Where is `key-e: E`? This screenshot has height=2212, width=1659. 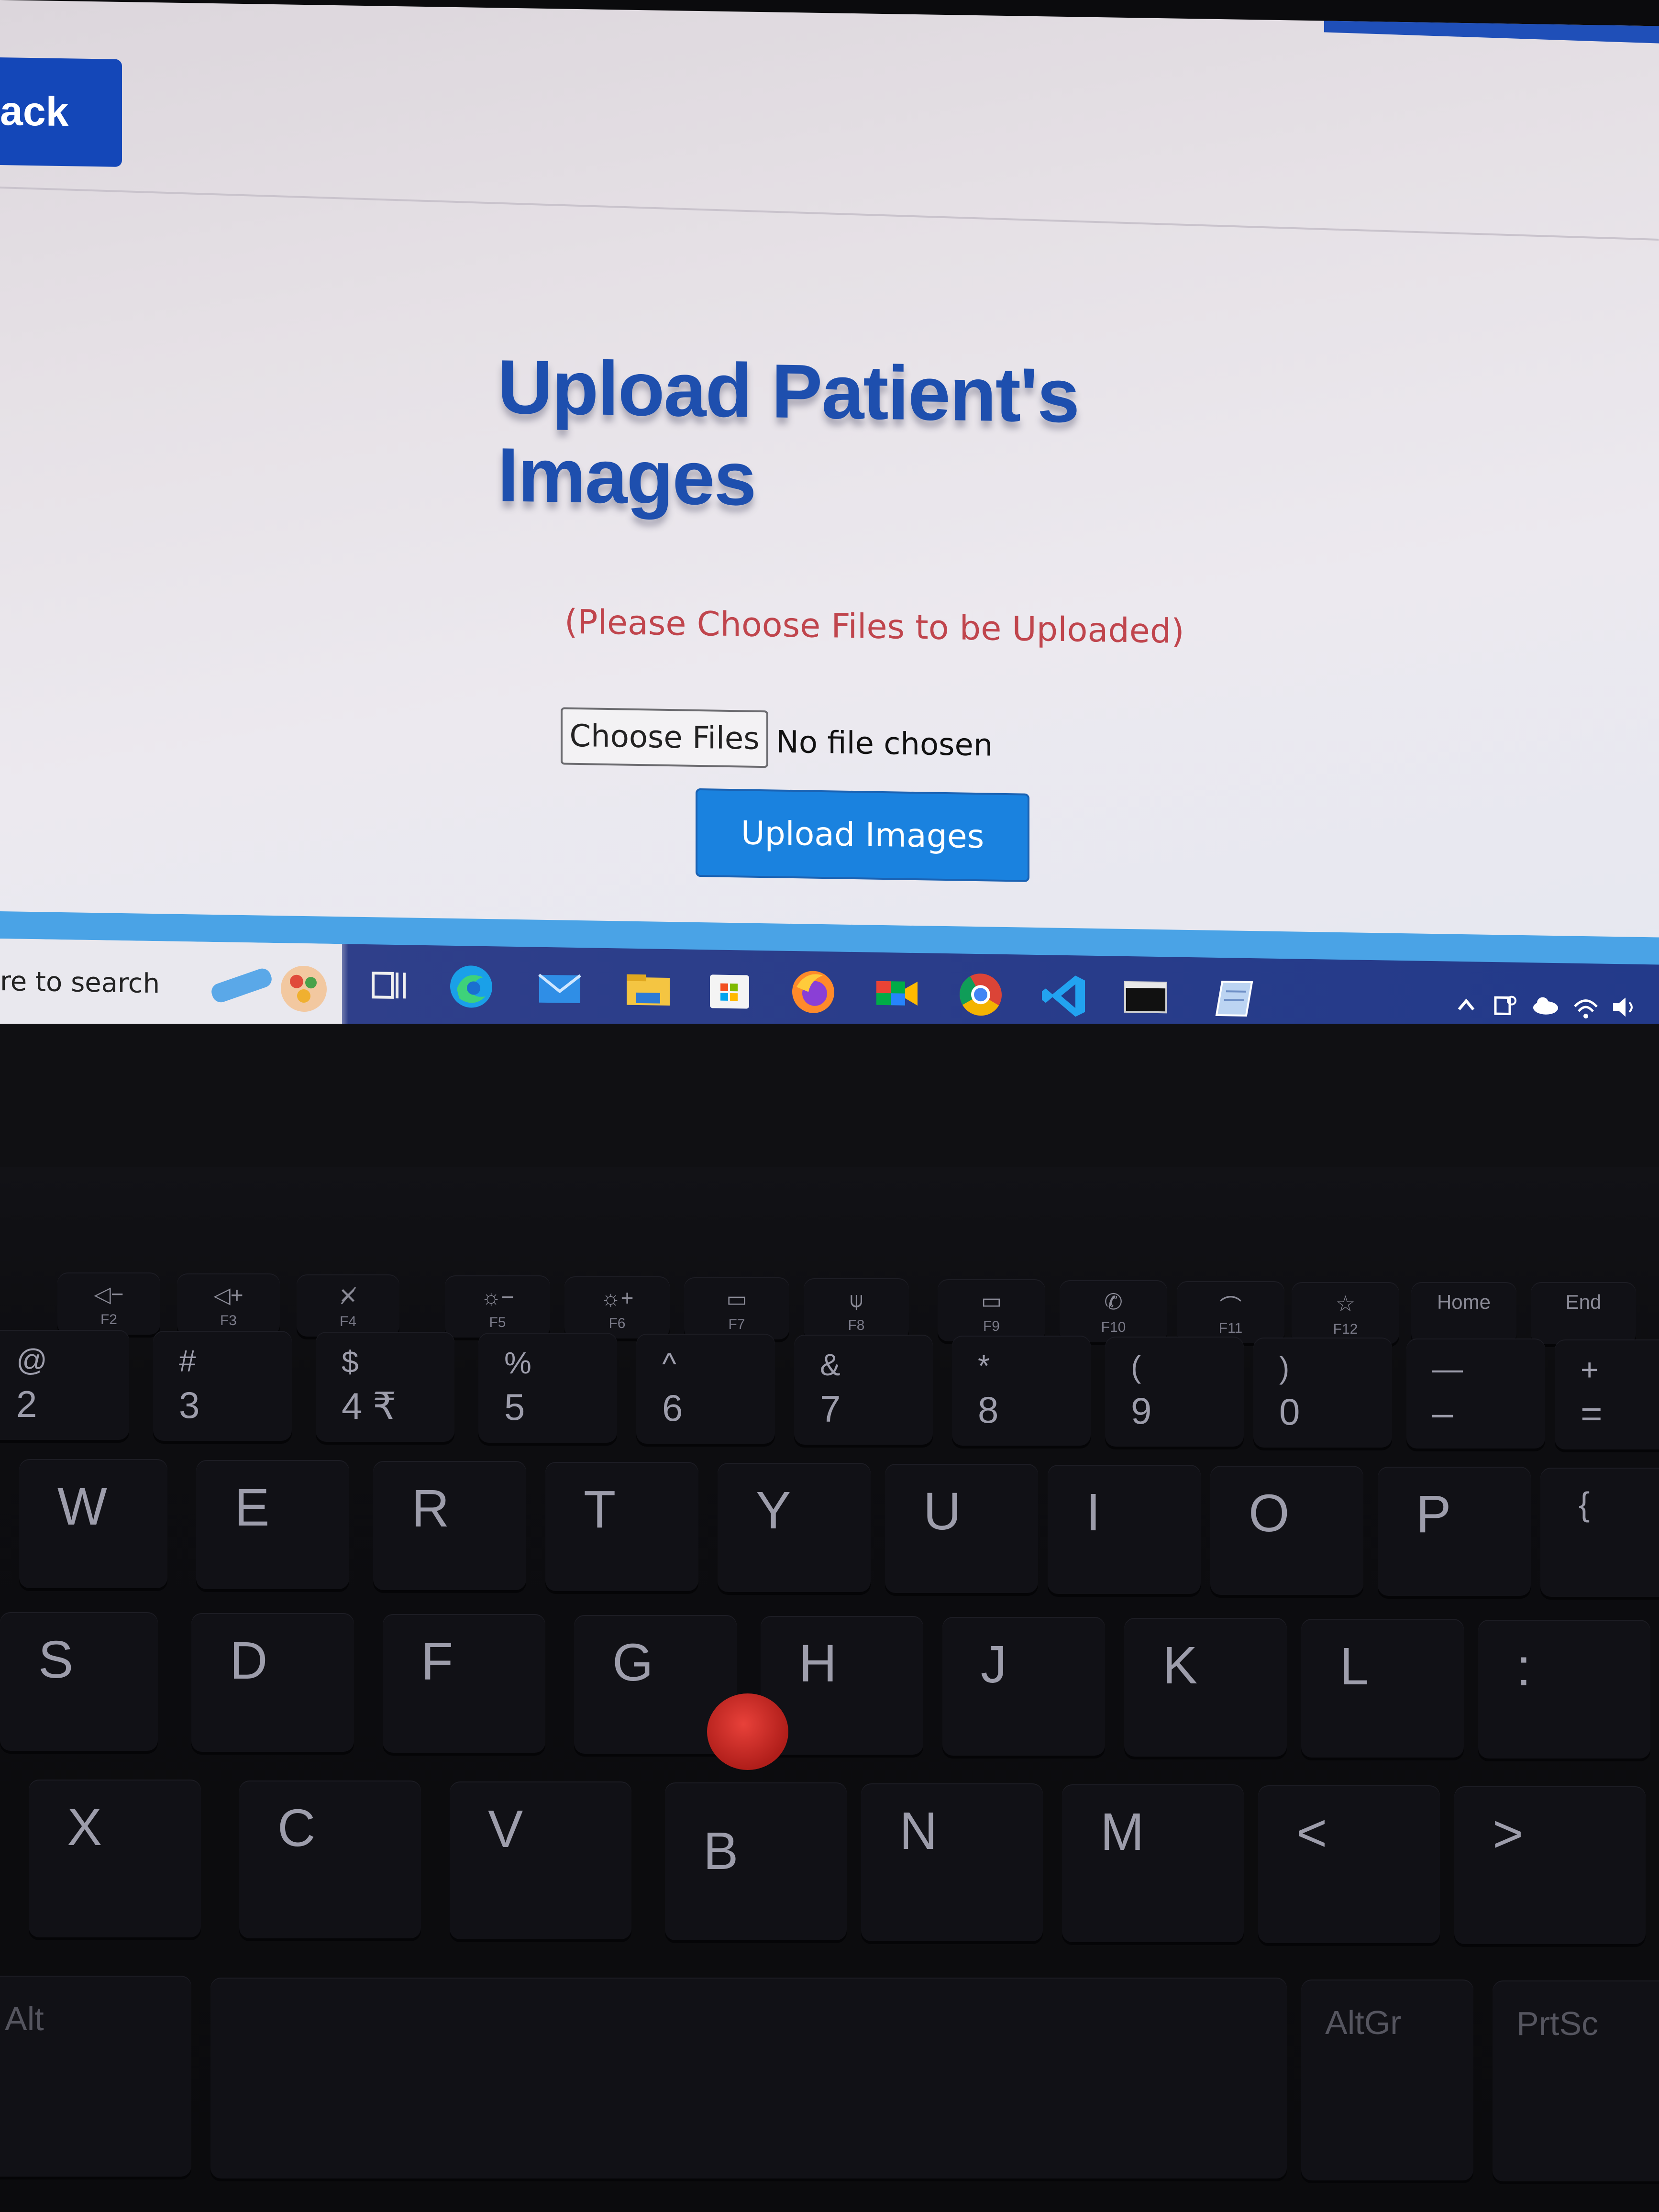
key-e: E is located at coordinates (272, 1524).